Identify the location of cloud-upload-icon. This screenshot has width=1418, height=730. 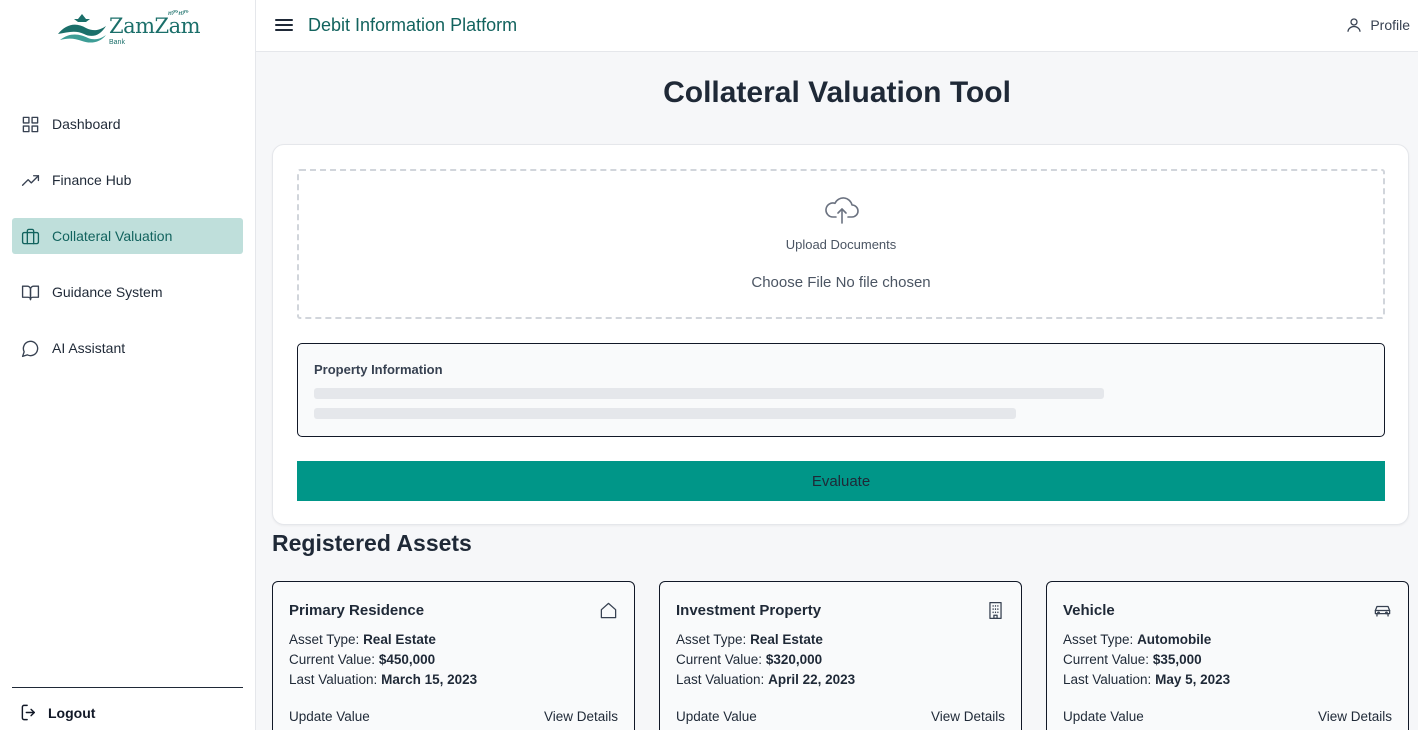
(842, 210).